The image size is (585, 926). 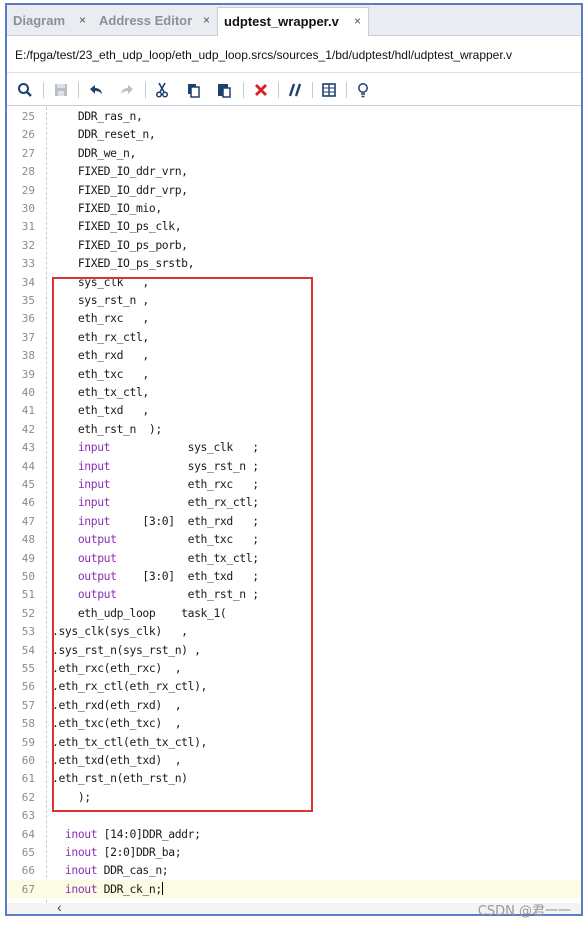 I want to click on code-text: DDR_we_n,, so click(x=94, y=152).